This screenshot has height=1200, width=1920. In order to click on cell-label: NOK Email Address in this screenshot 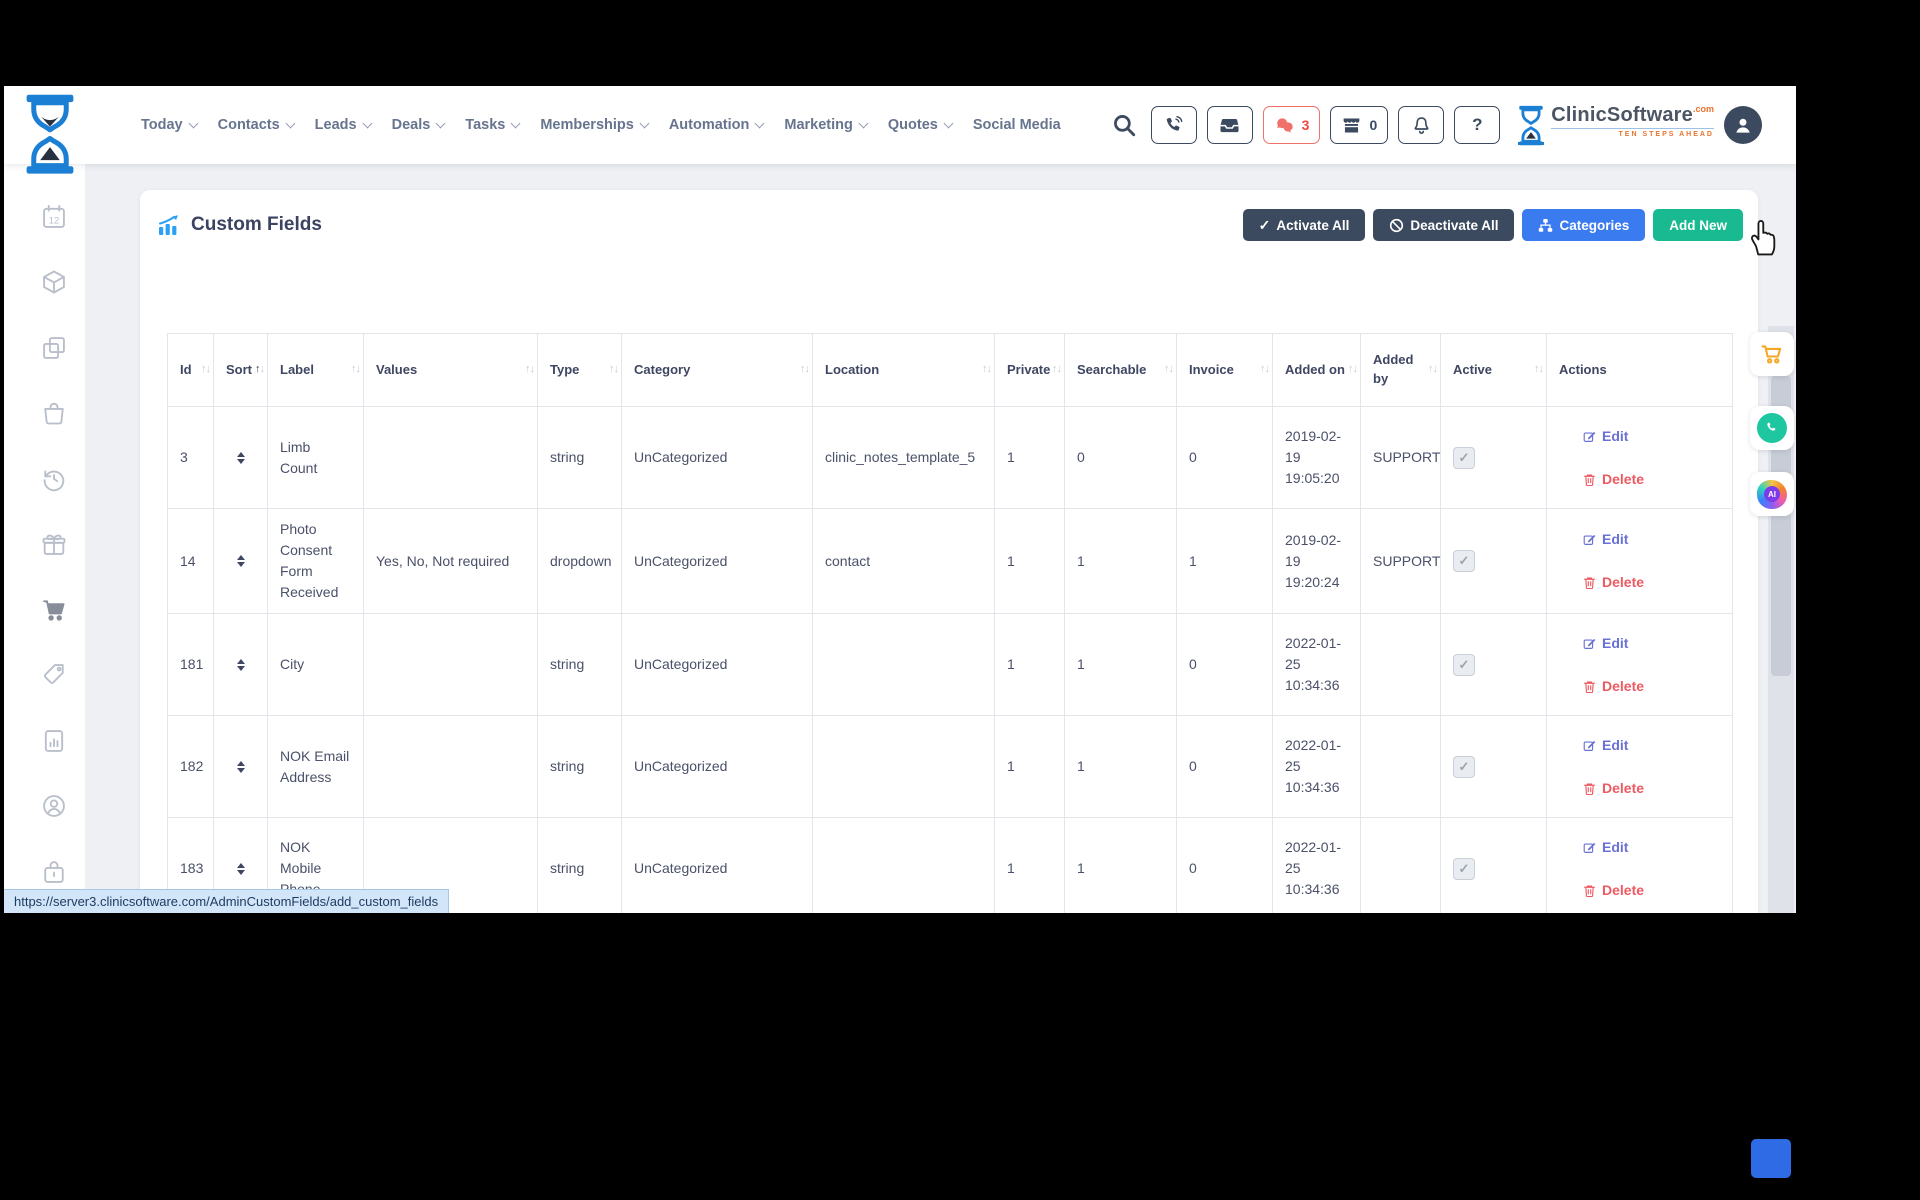, I will do `click(315, 766)`.